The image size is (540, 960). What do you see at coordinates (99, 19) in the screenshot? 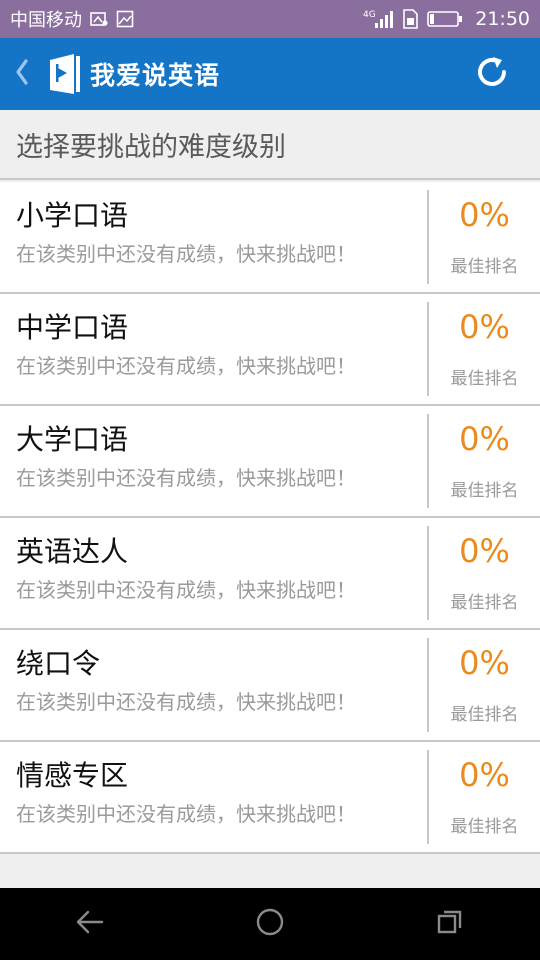
I see `notification-icon` at bounding box center [99, 19].